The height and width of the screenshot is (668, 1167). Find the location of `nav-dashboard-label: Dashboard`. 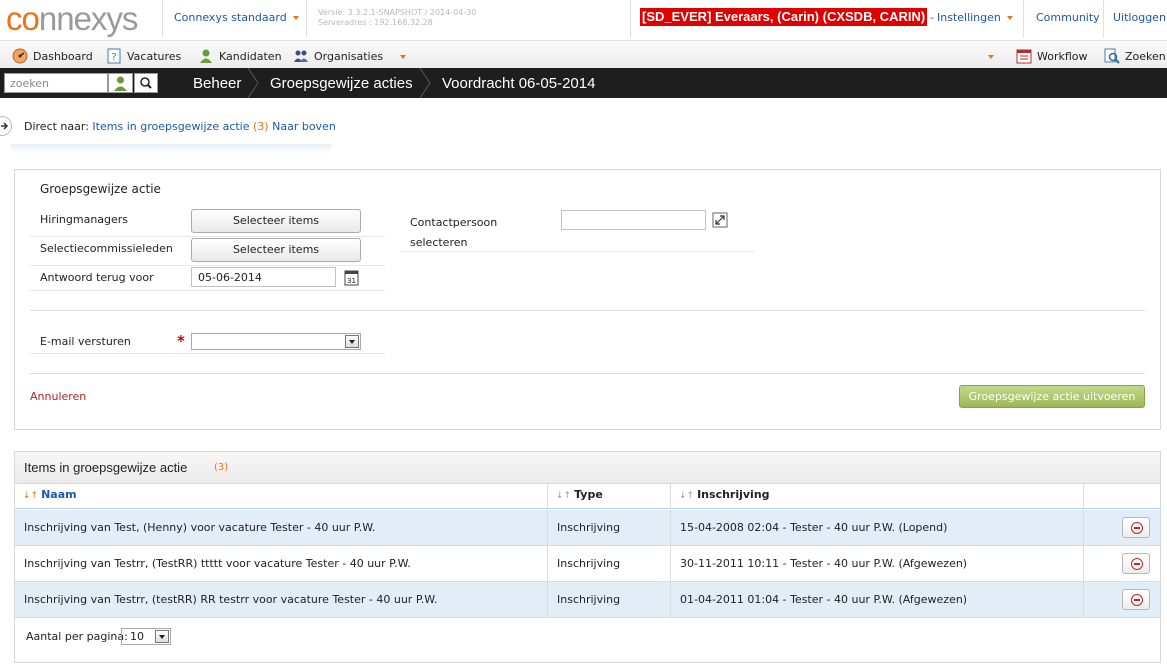

nav-dashboard-label: Dashboard is located at coordinates (63, 56).